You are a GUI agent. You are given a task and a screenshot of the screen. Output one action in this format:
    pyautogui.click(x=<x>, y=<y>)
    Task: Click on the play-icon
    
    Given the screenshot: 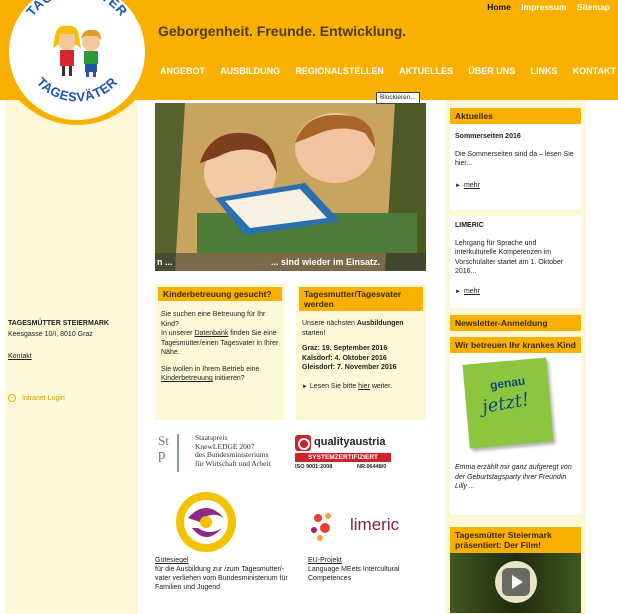 What is the action you would take?
    pyautogui.click(x=517, y=582)
    